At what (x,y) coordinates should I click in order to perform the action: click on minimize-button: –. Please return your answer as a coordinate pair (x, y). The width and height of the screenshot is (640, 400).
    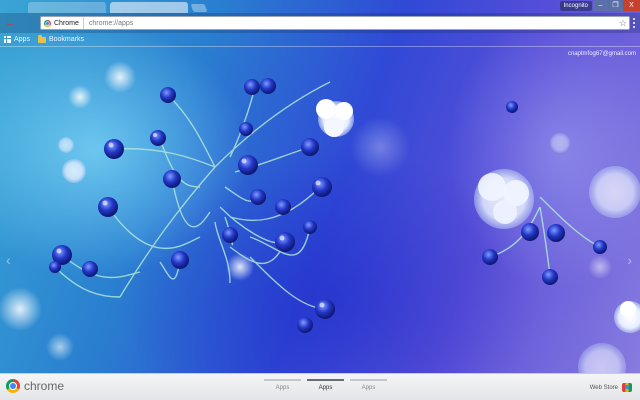
    Looking at the image, I should click on (600, 5).